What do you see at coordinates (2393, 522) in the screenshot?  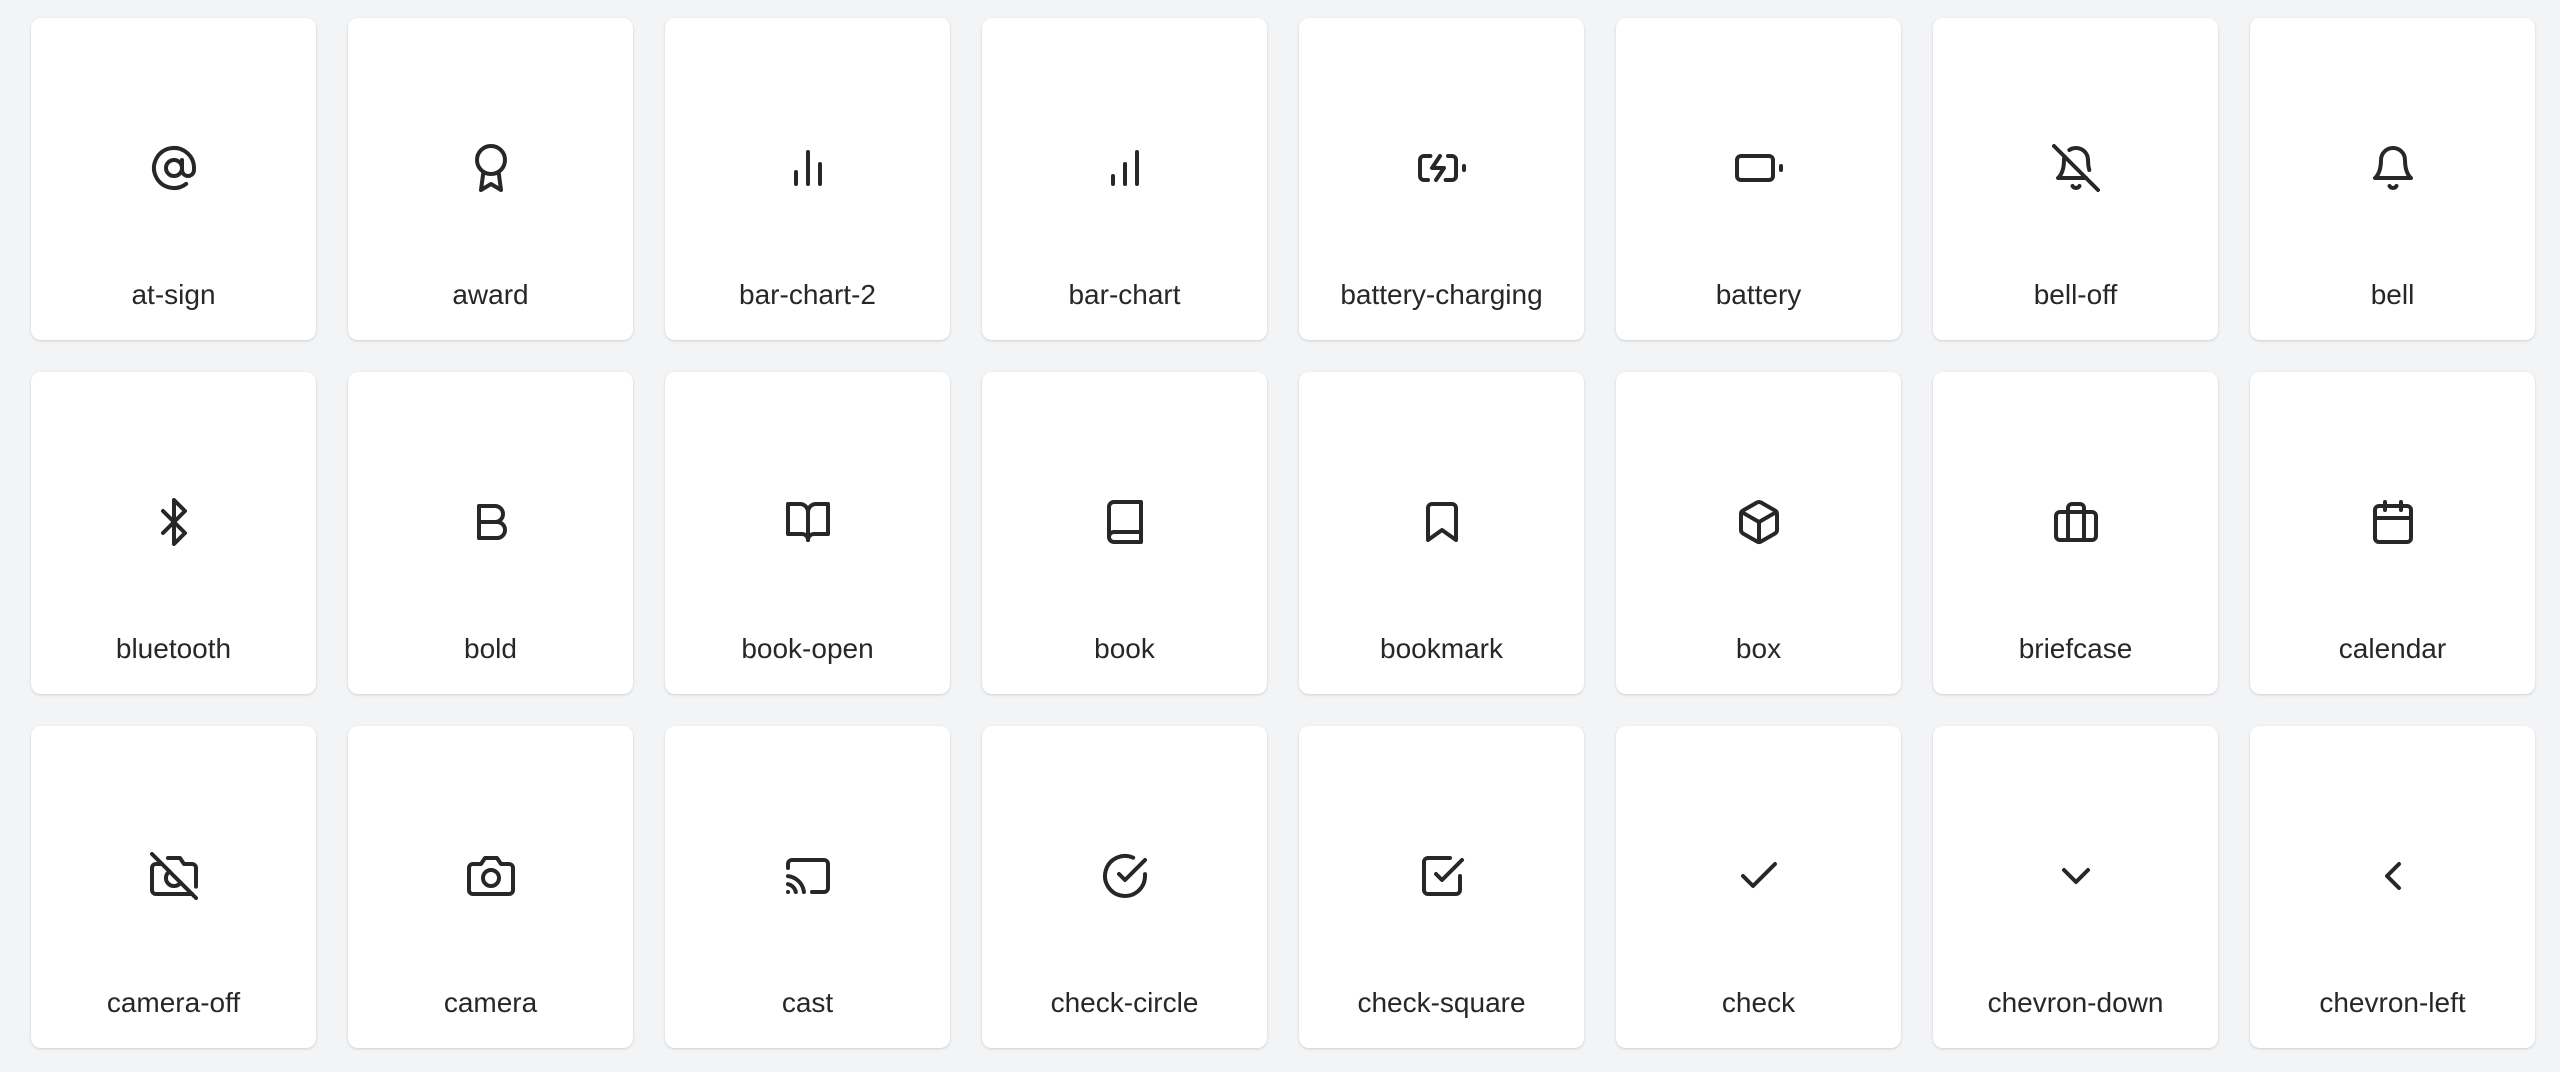 I see `calendar-icon` at bounding box center [2393, 522].